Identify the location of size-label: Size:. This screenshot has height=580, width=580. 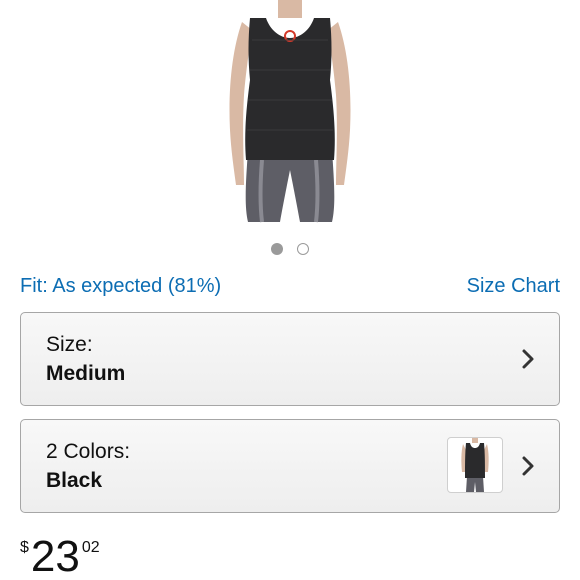
(69, 344).